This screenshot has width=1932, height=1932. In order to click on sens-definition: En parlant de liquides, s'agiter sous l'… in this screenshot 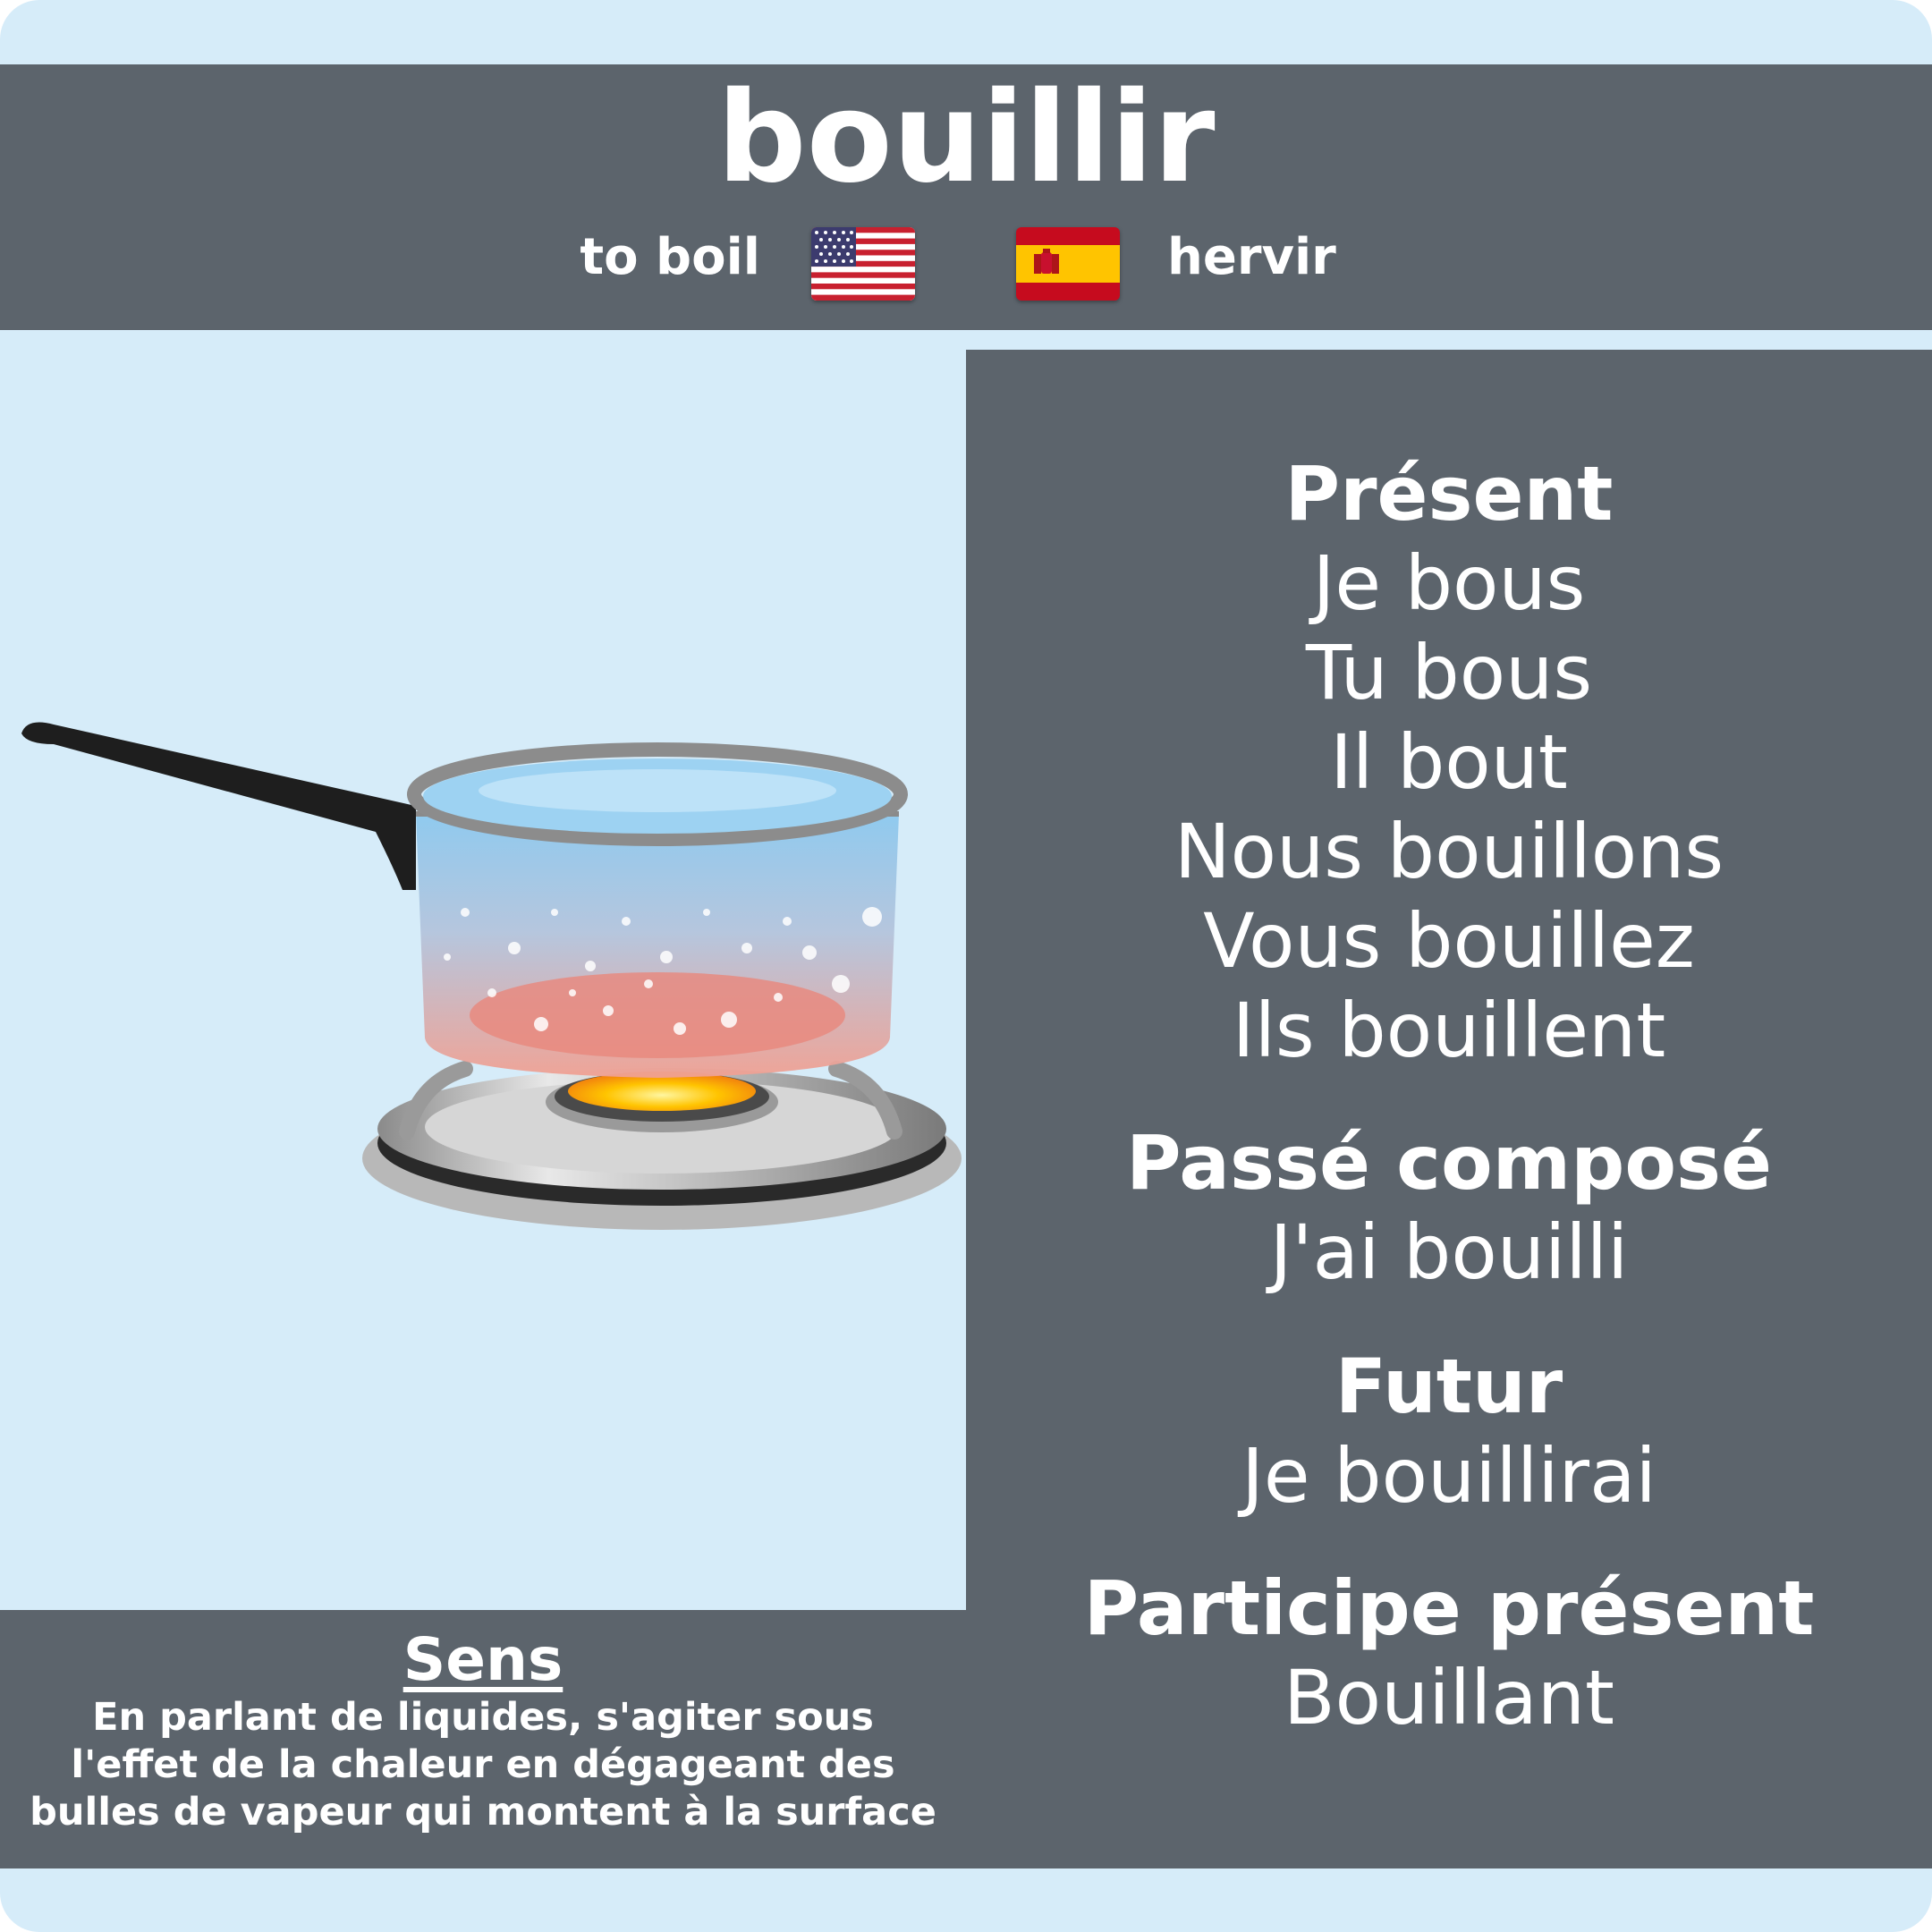, I will do `click(483, 1765)`.